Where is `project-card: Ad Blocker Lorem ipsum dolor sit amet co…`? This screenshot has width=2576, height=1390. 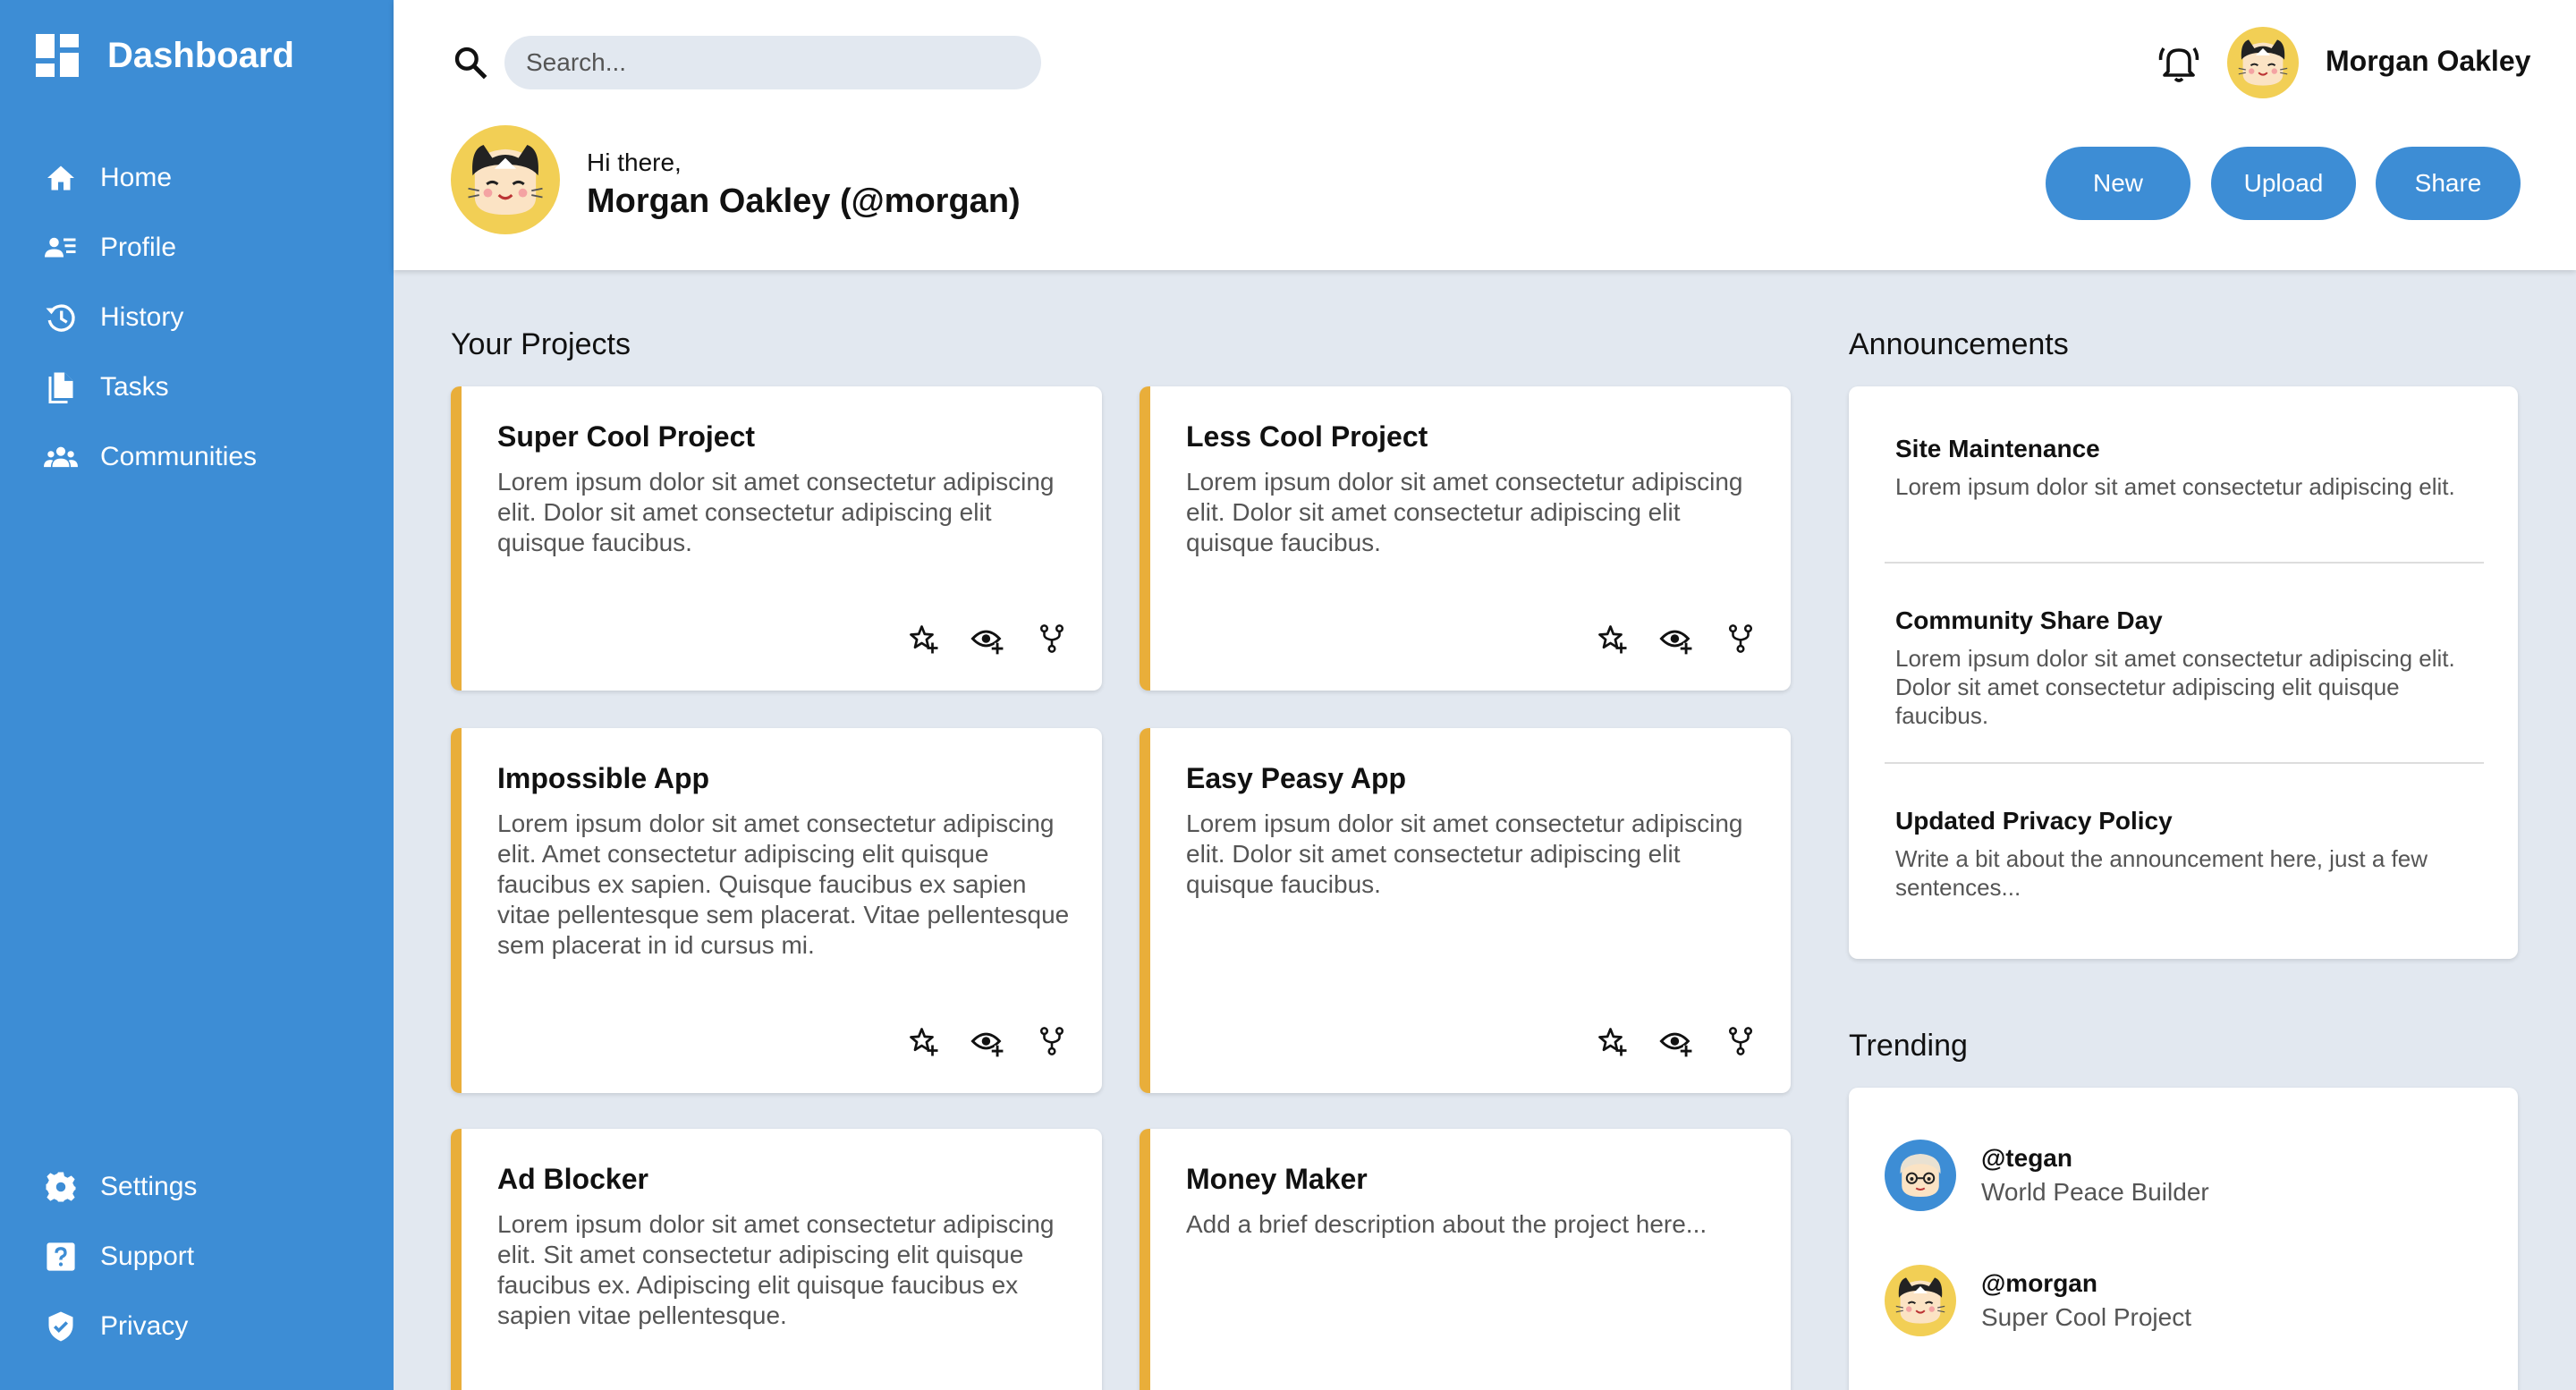 project-card: Ad Blocker Lorem ipsum dolor sit amet co… is located at coordinates (776, 1259).